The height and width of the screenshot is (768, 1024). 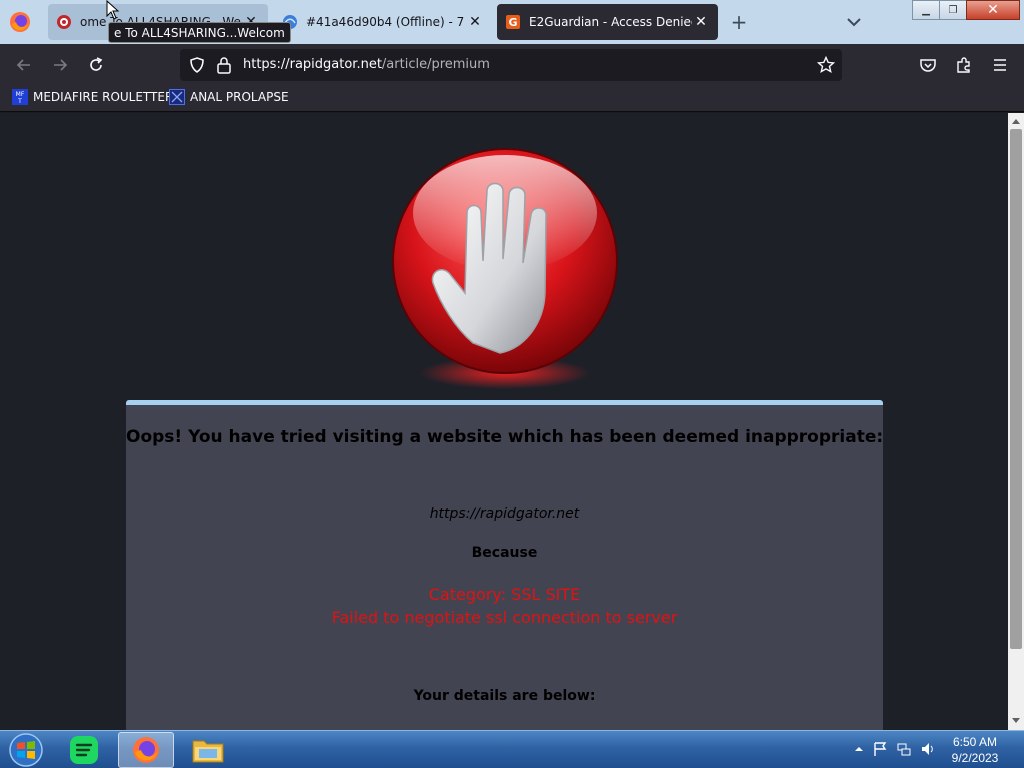 I want to click on pocket-icon, so click(x=928, y=65).